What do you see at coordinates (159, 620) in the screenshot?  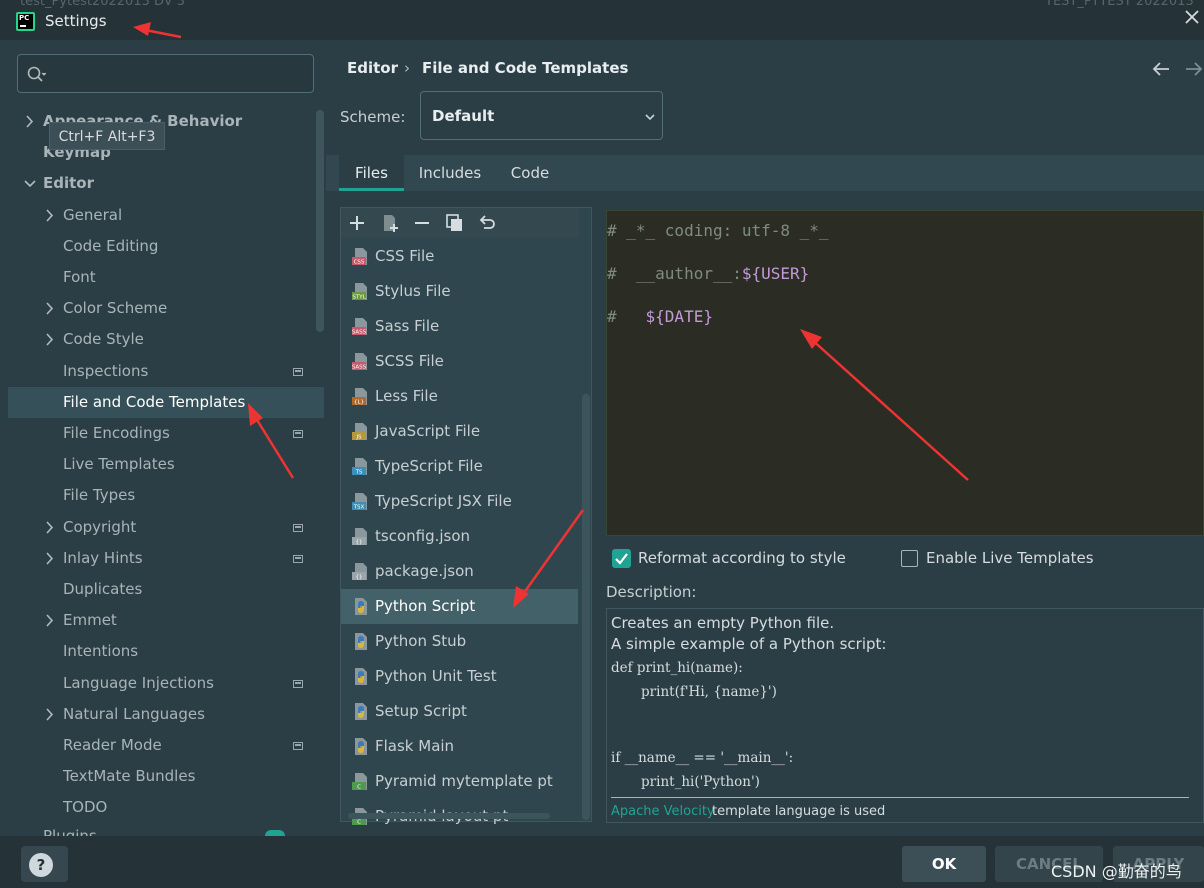 I see `sidebar-item: Emmet` at bounding box center [159, 620].